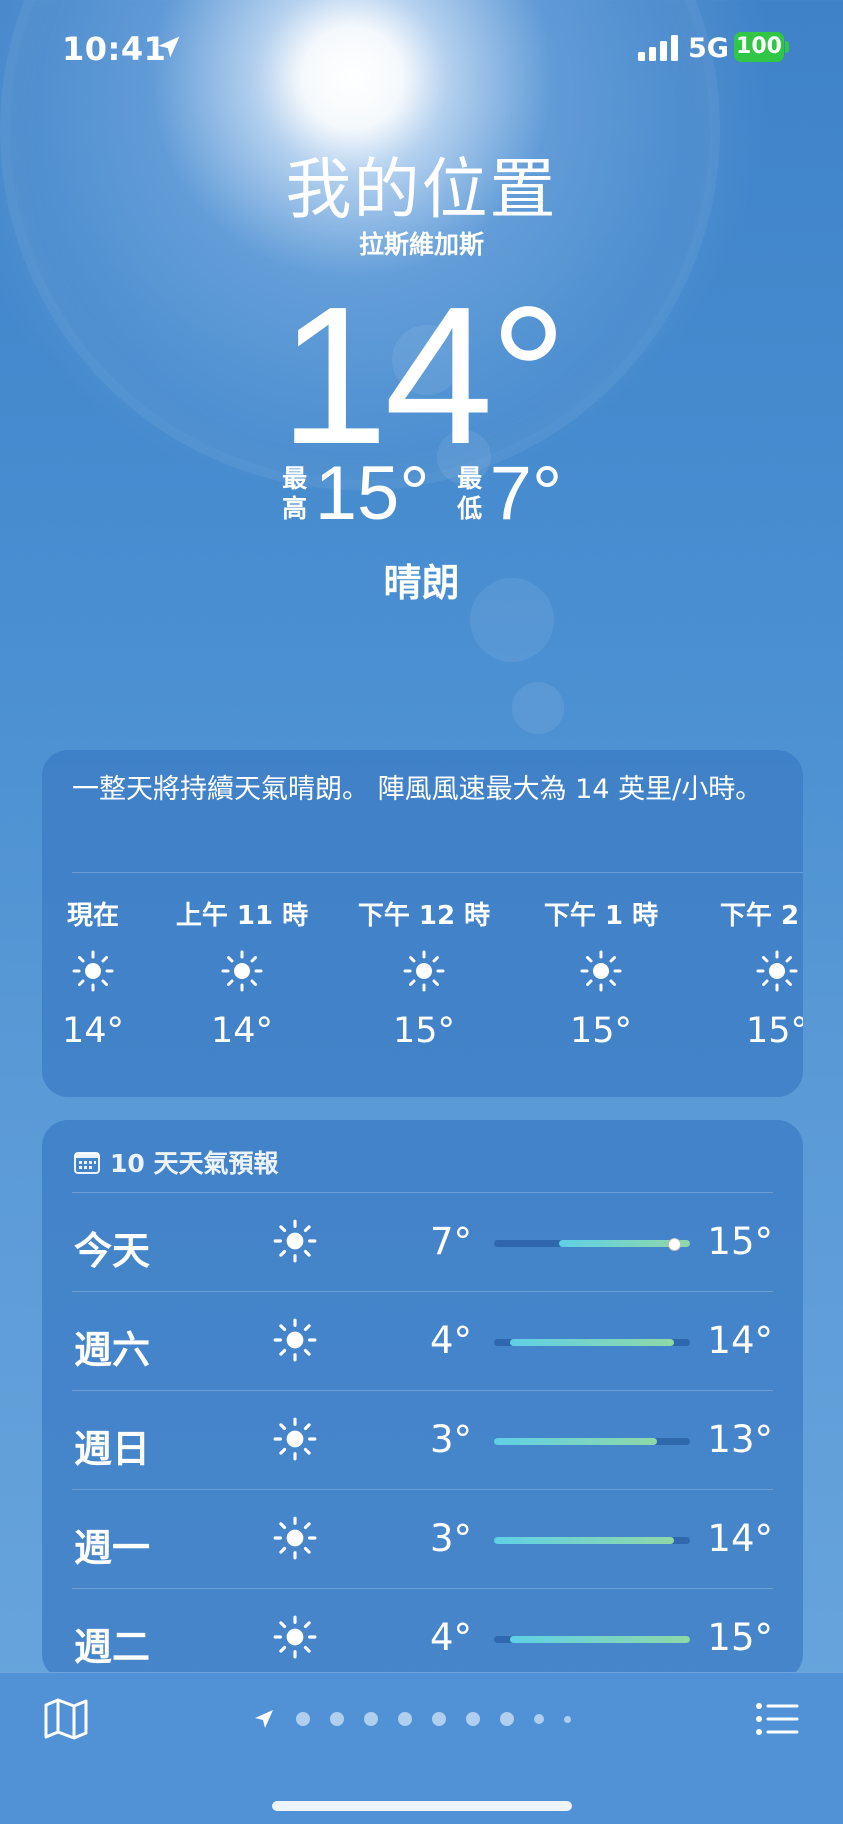  I want to click on day-name: 週一, so click(112, 1548).